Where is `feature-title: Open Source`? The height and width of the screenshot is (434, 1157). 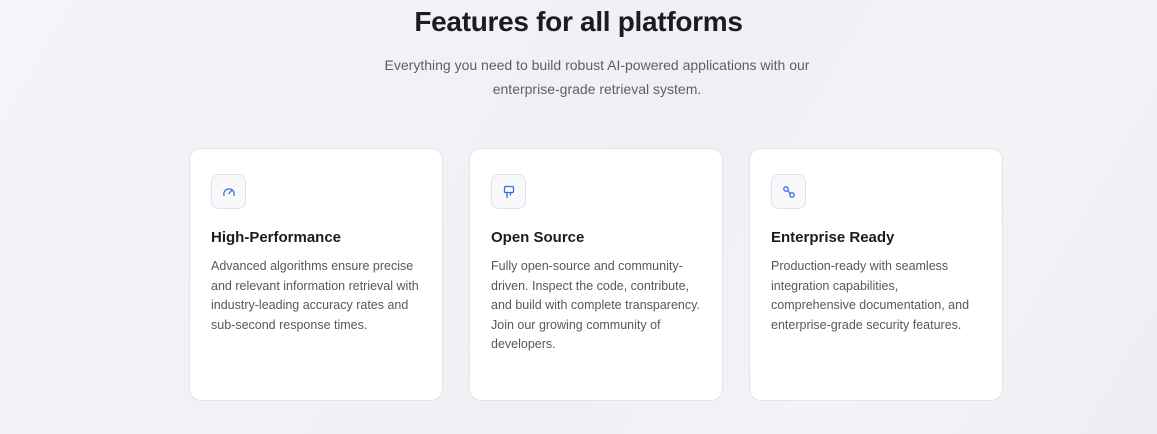
feature-title: Open Source is located at coordinates (538, 237).